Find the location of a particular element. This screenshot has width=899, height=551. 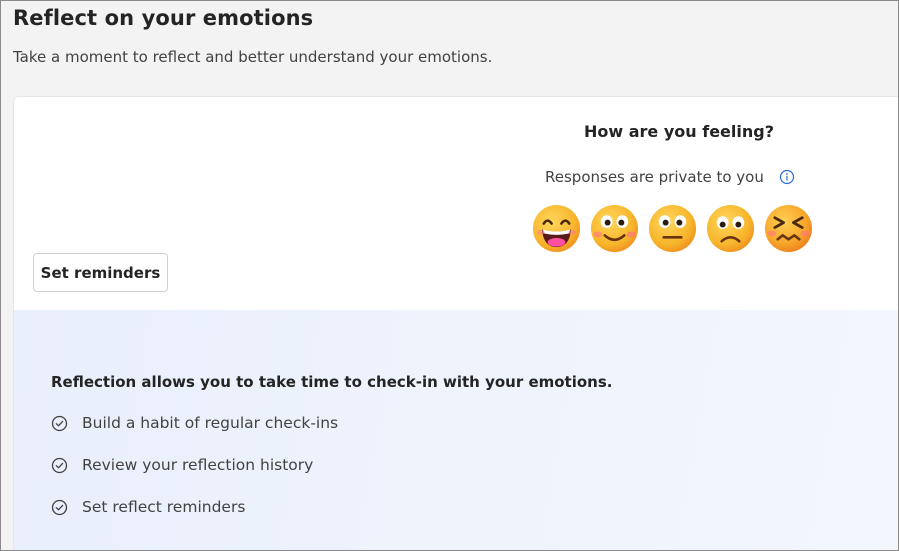

confounded-face-icon is located at coordinates (788, 228).